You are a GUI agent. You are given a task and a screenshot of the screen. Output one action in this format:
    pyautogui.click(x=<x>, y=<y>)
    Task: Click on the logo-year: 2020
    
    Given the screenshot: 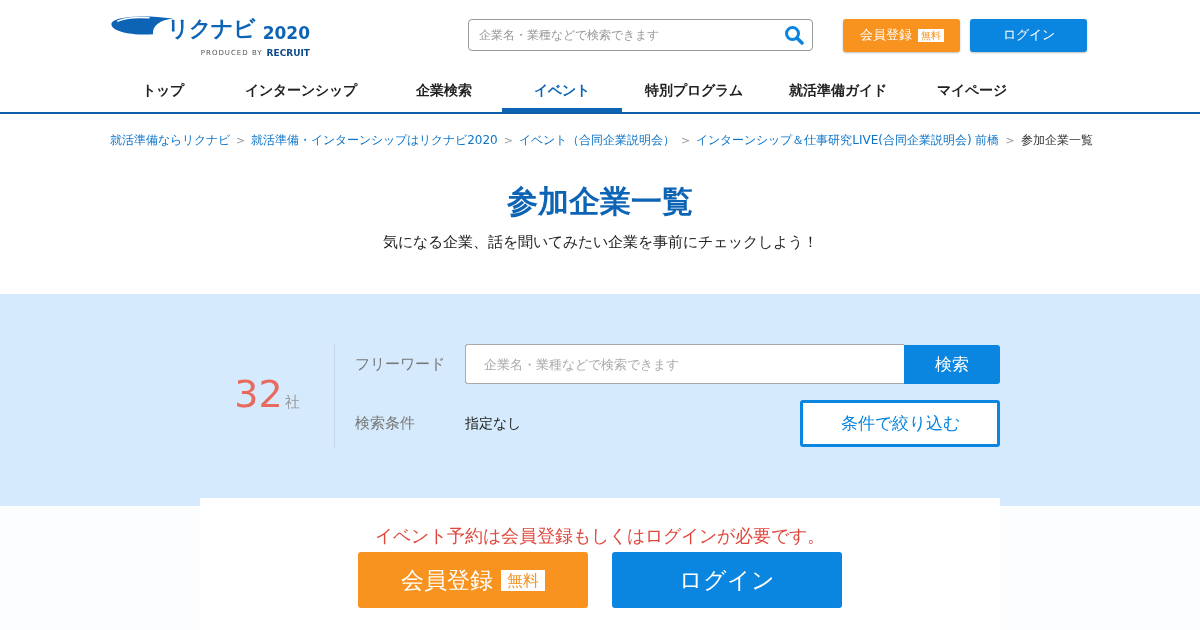 What is the action you would take?
    pyautogui.click(x=286, y=33)
    